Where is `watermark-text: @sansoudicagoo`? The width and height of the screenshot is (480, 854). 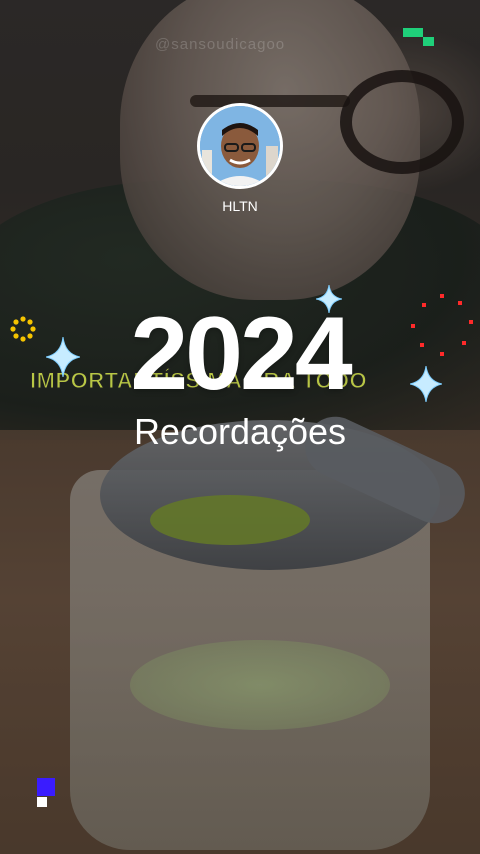
watermark-text: @sansoudicagoo is located at coordinates (220, 44).